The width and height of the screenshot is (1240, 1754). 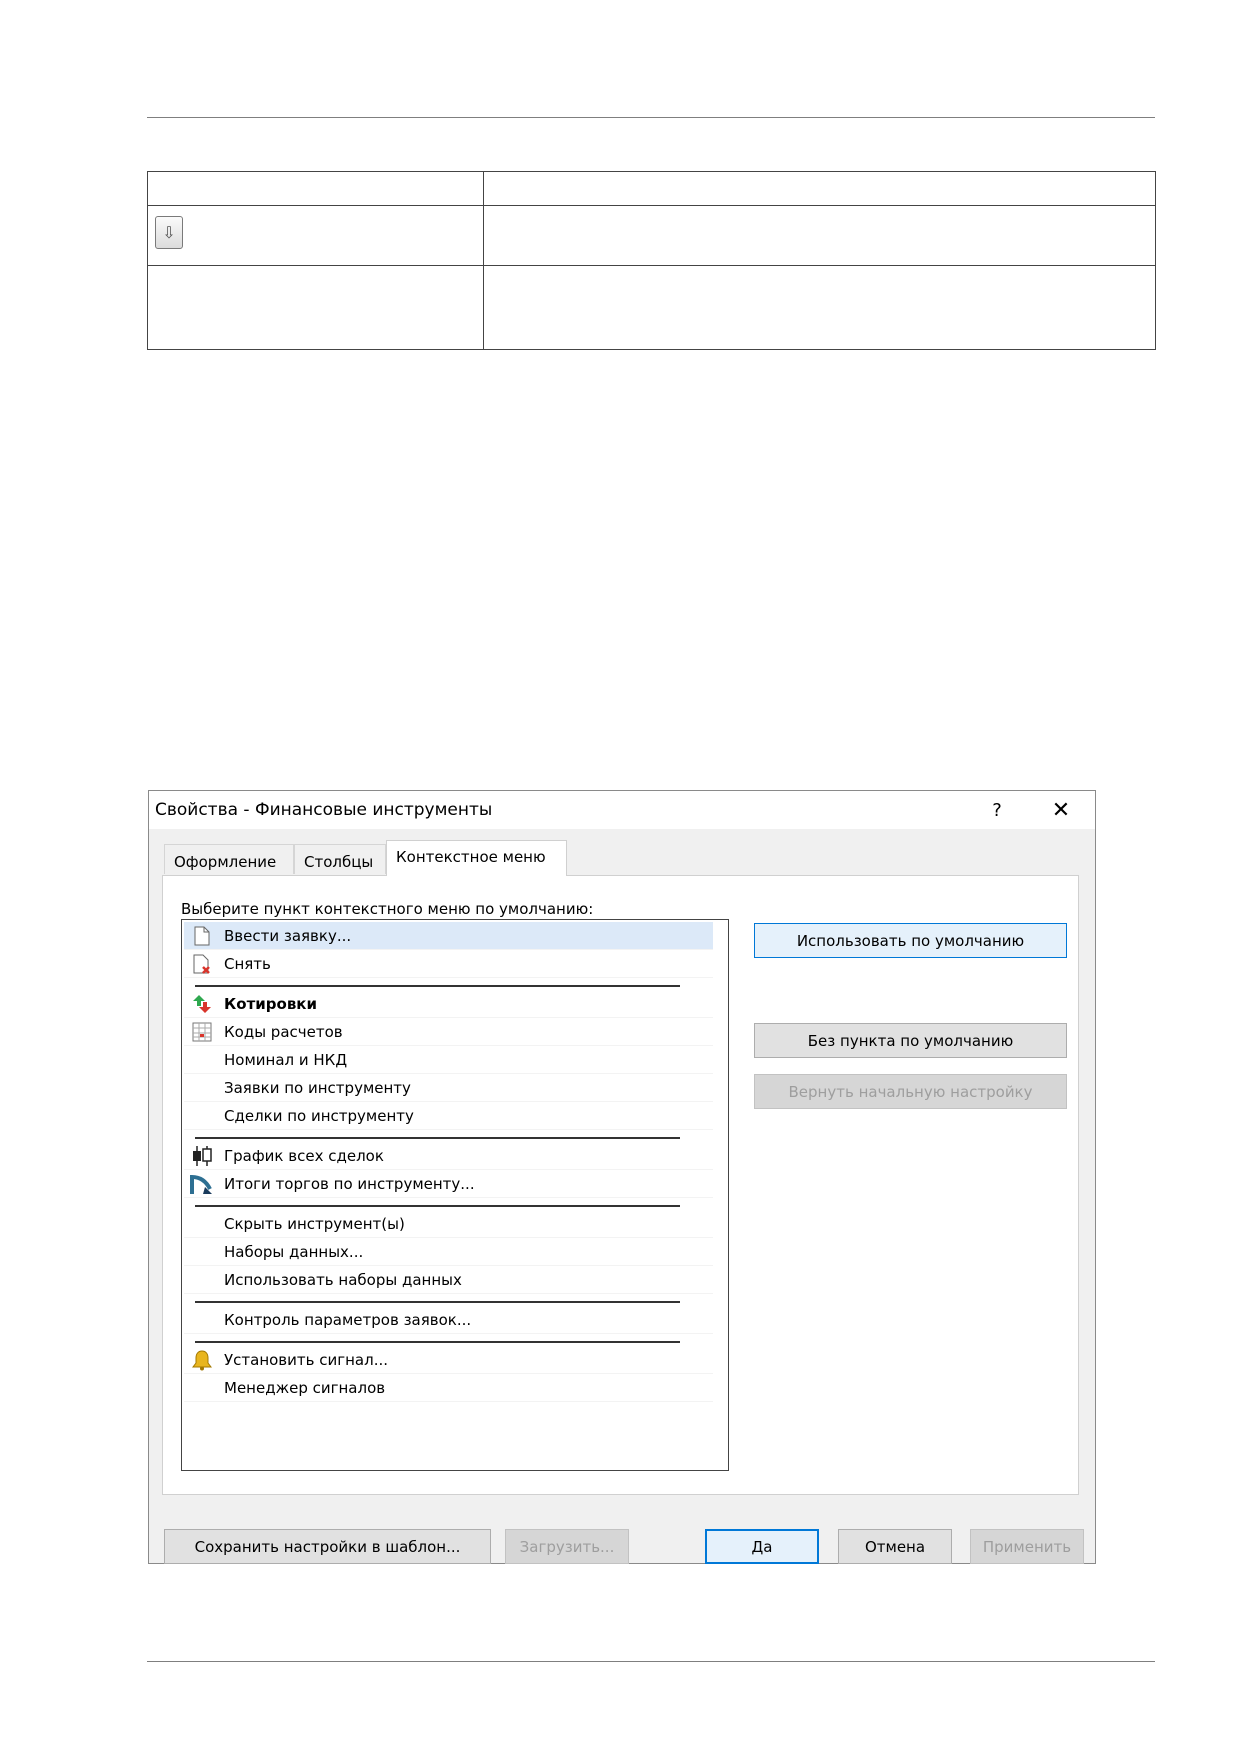 What do you see at coordinates (448, 1388) in the screenshot?
I see `list-item: Менеджер сигналов` at bounding box center [448, 1388].